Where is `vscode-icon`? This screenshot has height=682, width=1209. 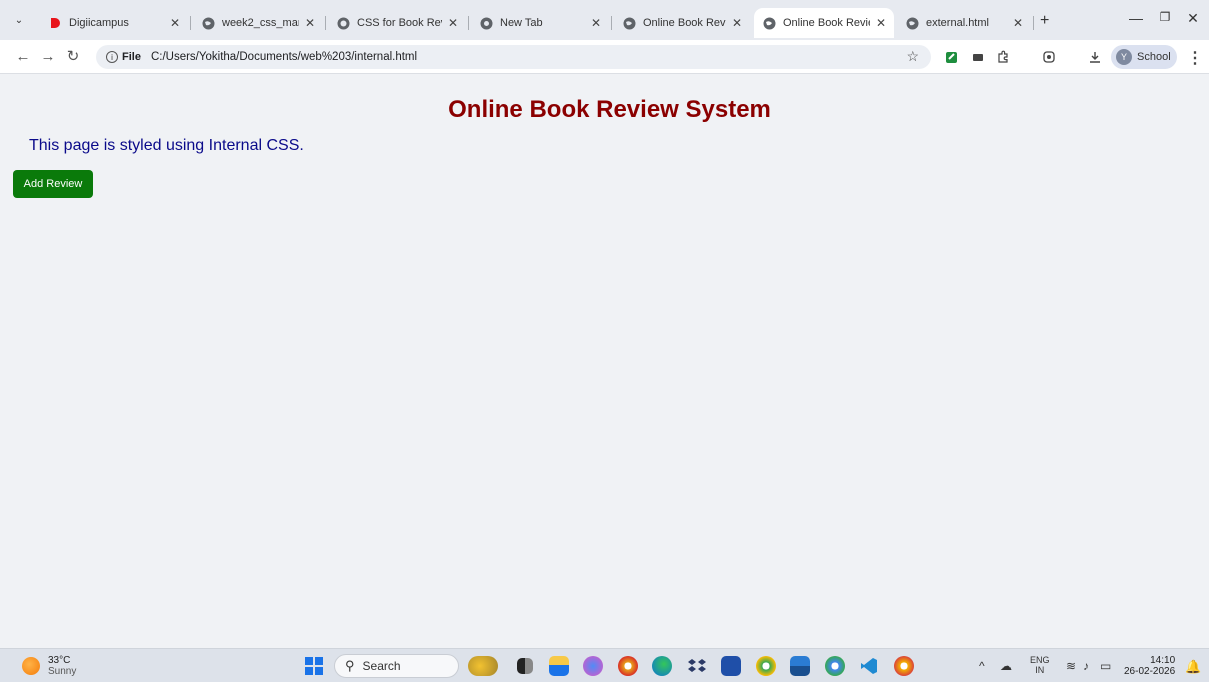
vscode-icon is located at coordinates (869, 666).